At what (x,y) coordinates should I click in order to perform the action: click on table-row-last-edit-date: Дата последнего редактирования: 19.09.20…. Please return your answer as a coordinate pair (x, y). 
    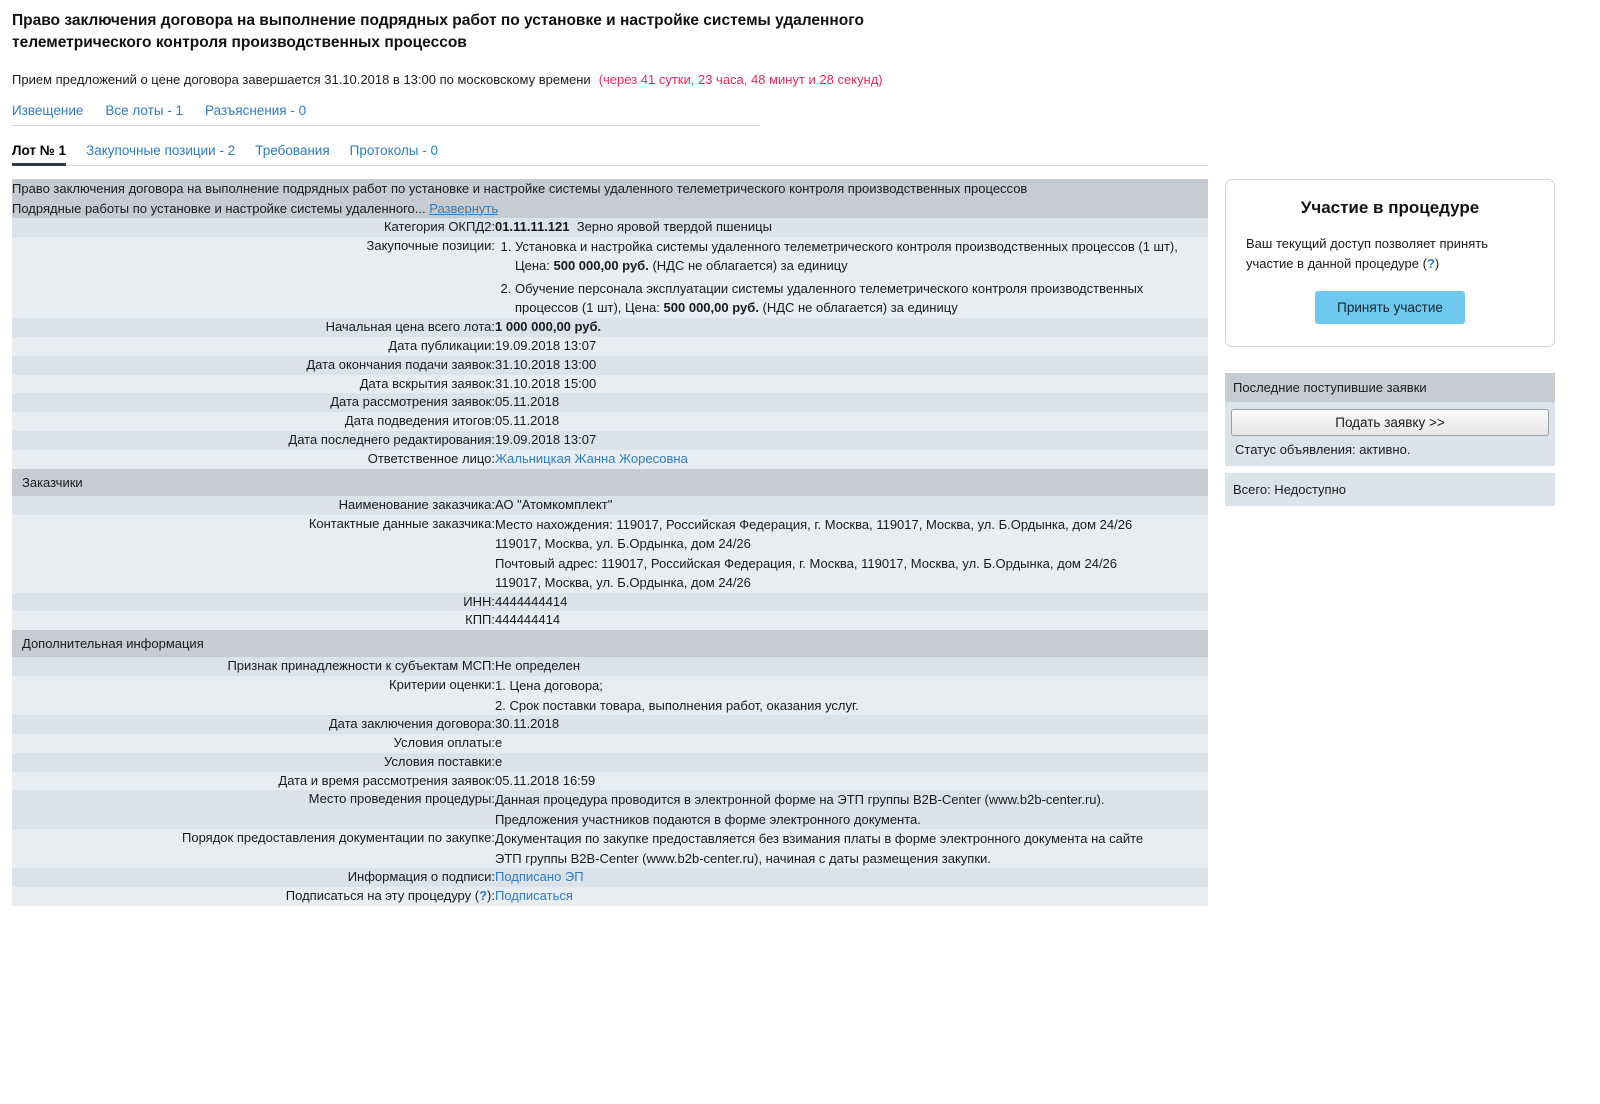
    Looking at the image, I should click on (610, 440).